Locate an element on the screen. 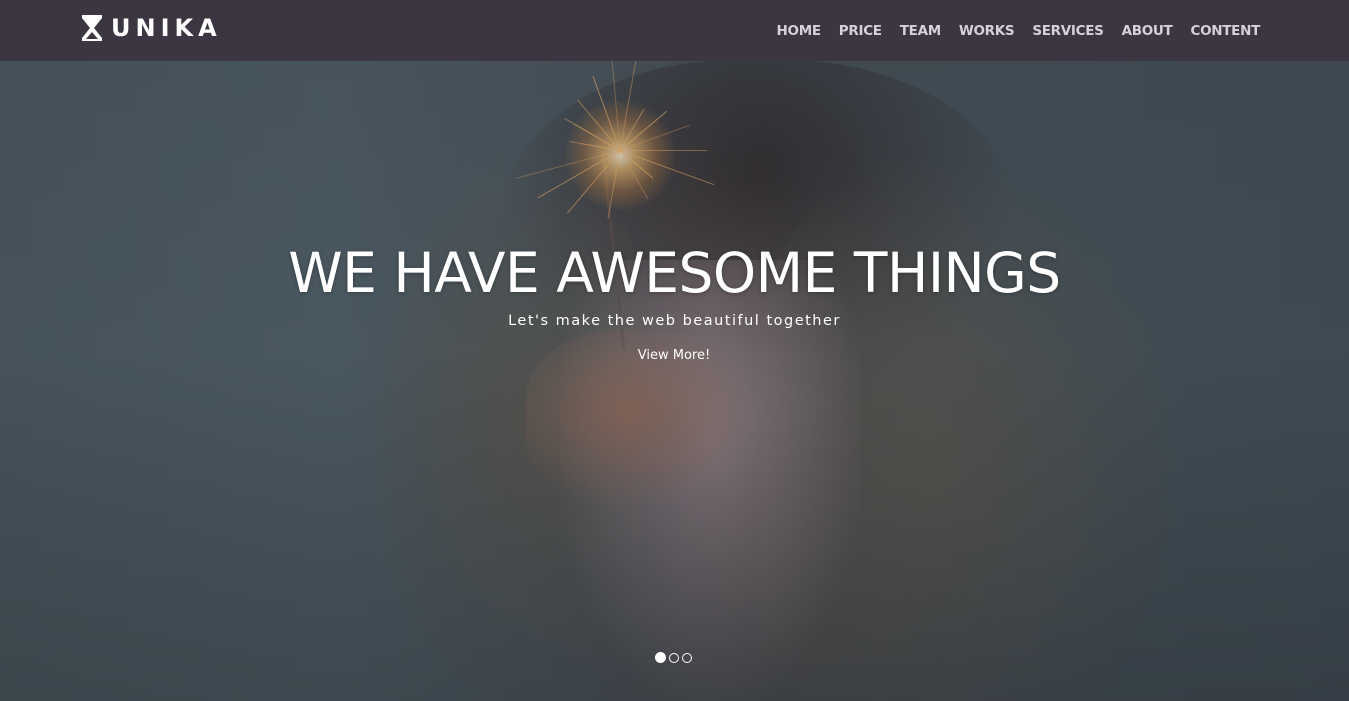 This screenshot has width=1349, height=701. nav-item-about: ABOUT is located at coordinates (1147, 31).